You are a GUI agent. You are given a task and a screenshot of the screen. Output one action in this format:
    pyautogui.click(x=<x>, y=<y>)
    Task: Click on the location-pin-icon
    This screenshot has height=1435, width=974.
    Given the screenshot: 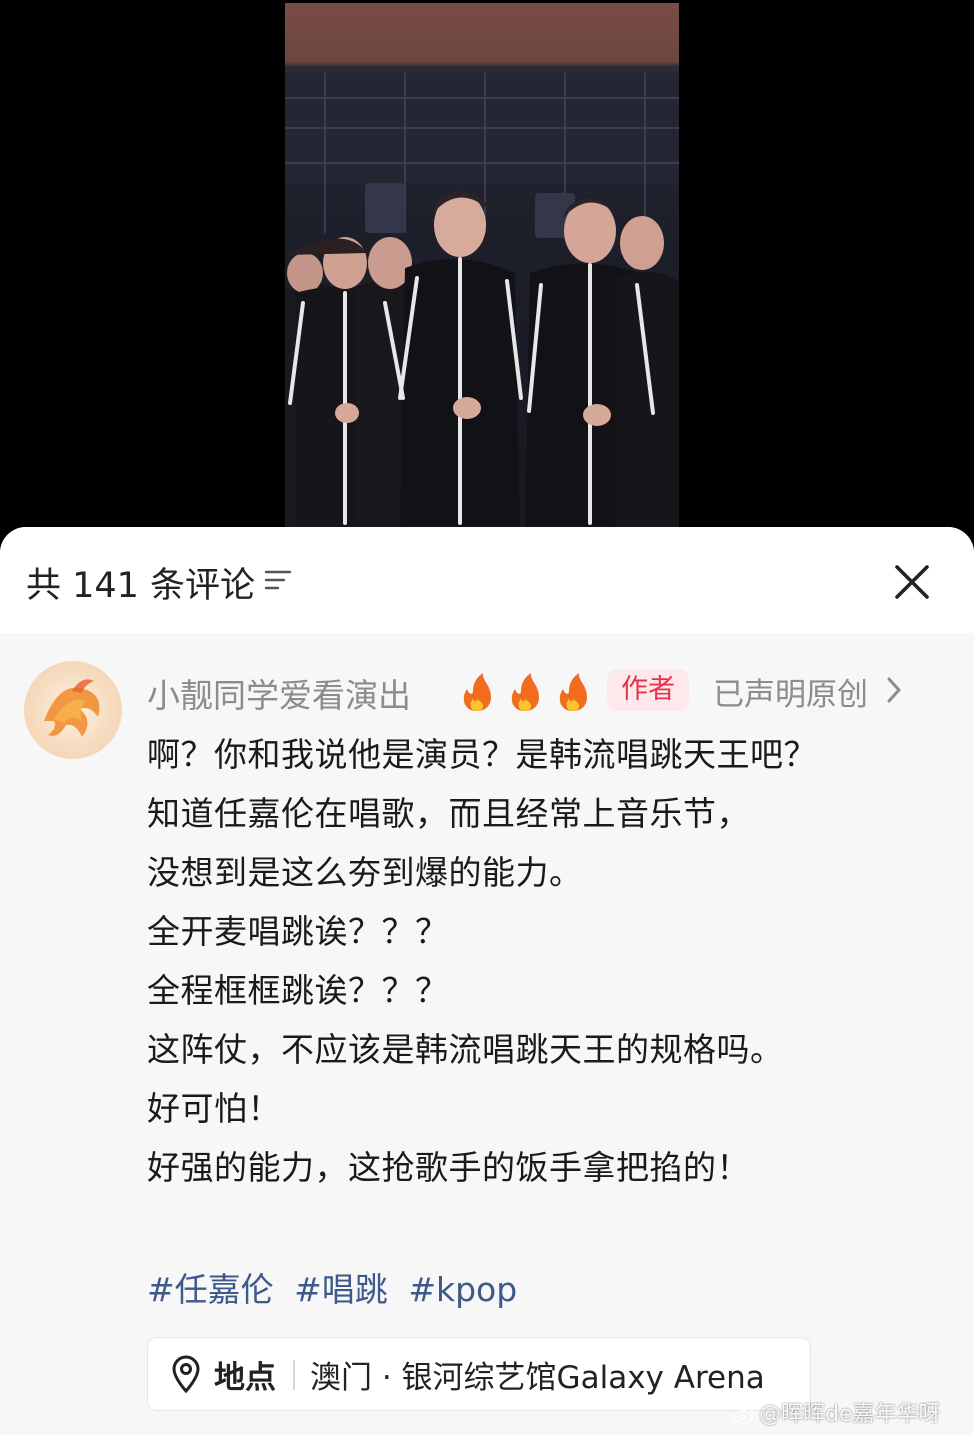 What is the action you would take?
    pyautogui.click(x=186, y=1374)
    